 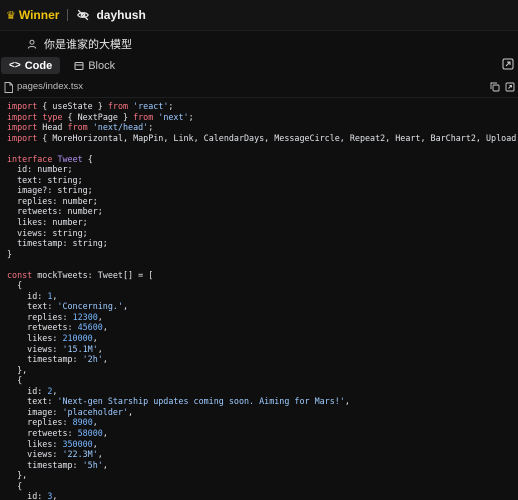 I want to click on tab-code: <> Code, so click(x=31, y=65).